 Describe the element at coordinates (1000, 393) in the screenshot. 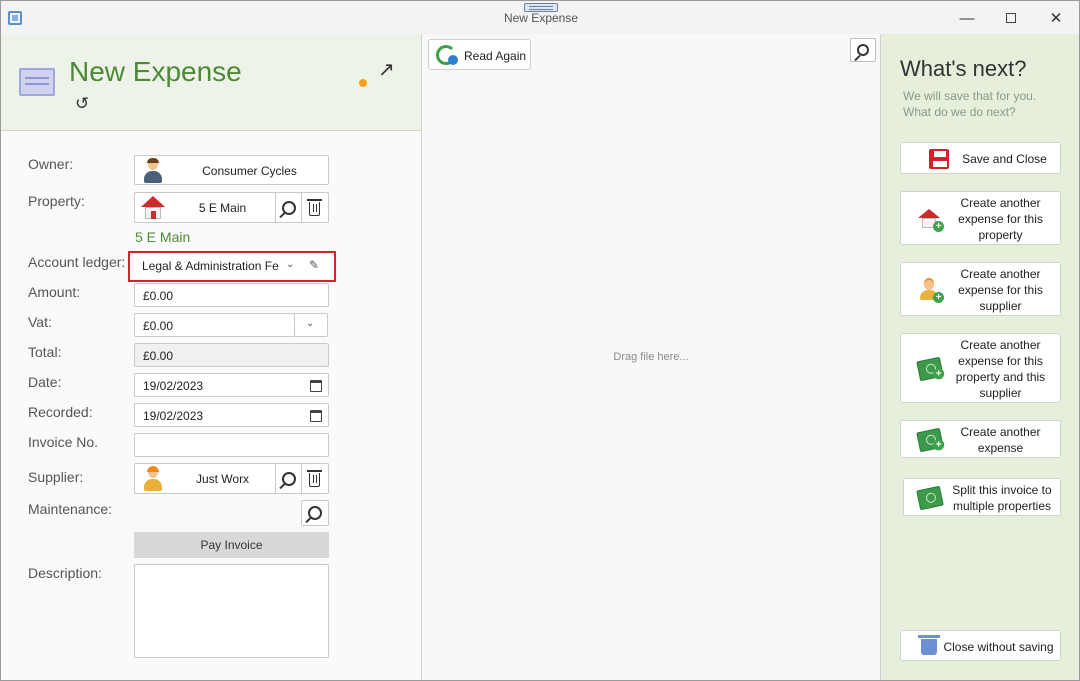

I see `label-line: supplier` at that location.